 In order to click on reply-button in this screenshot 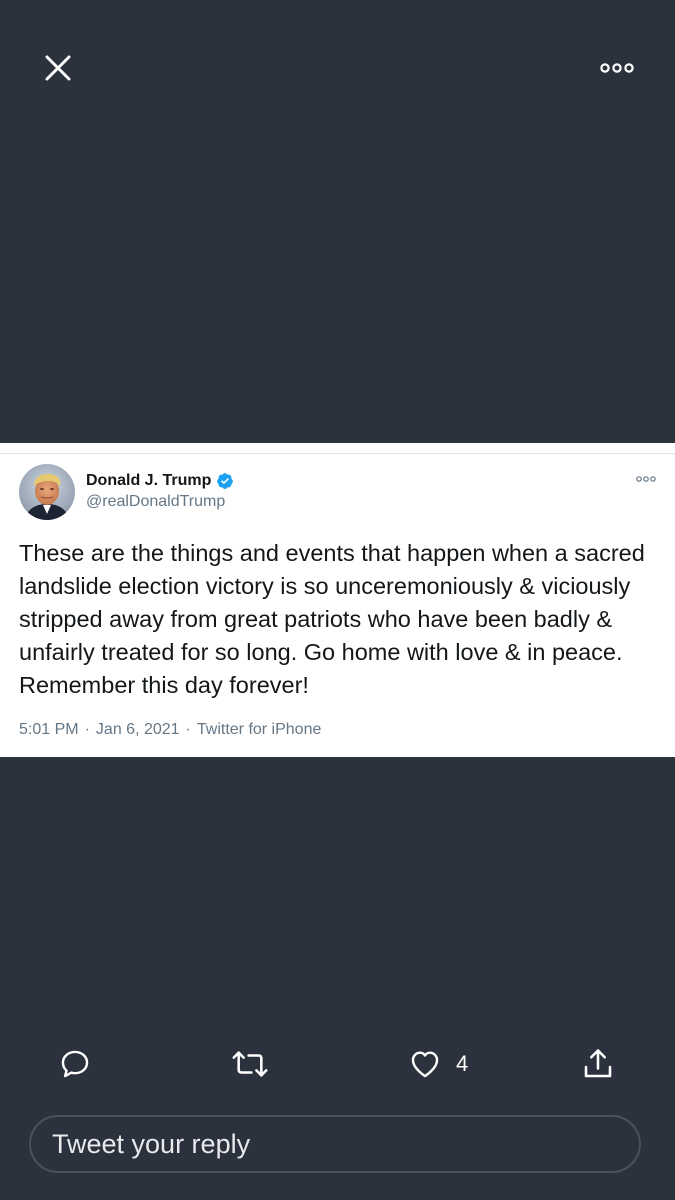, I will do `click(75, 1064)`.